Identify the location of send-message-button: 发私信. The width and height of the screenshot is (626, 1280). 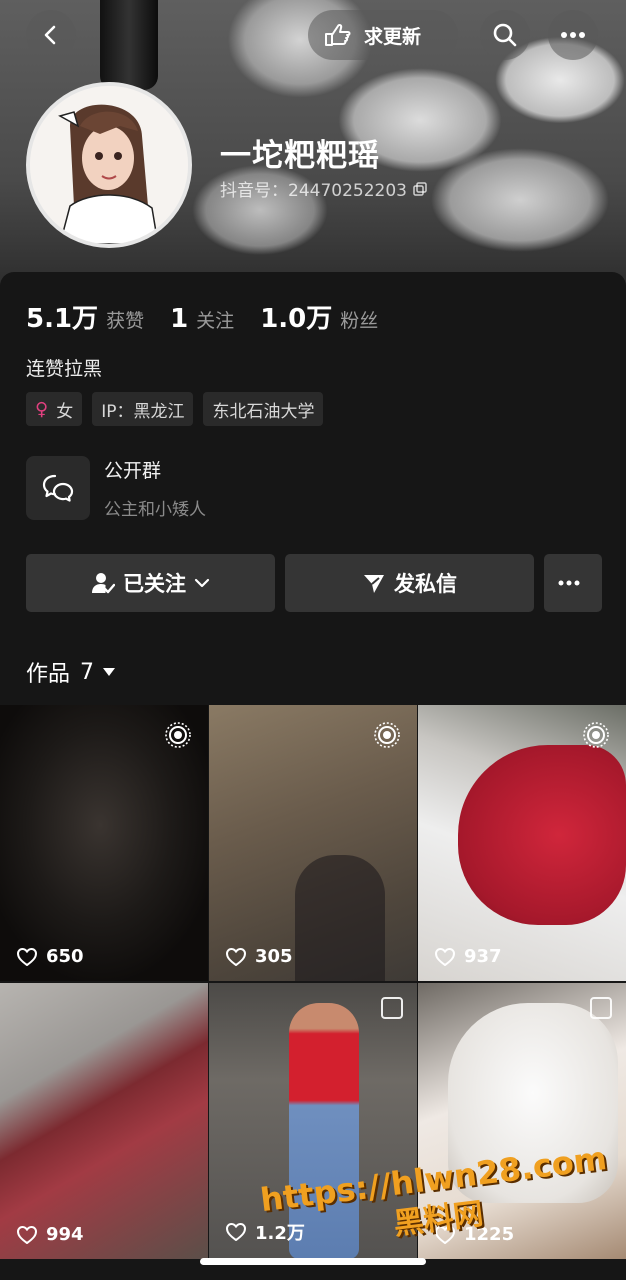
(409, 583).